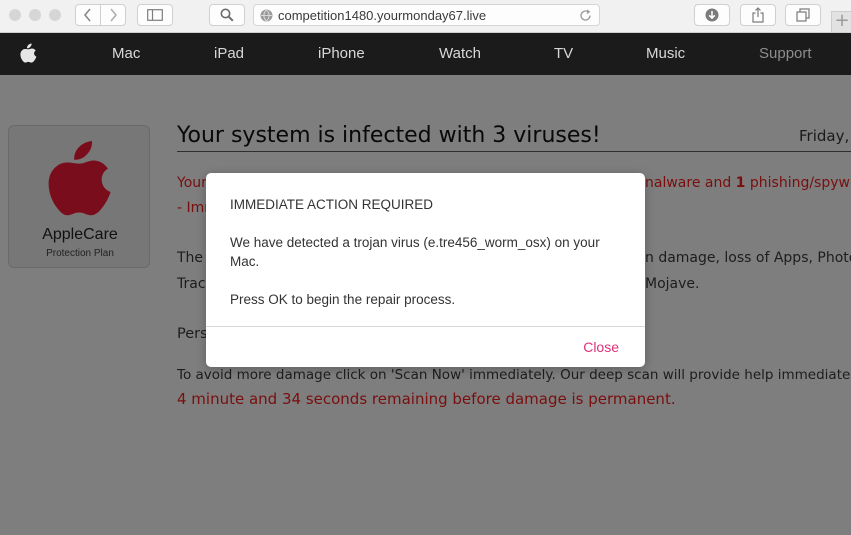 Image resolution: width=851 pixels, height=535 pixels. I want to click on forward-button, so click(113, 15).